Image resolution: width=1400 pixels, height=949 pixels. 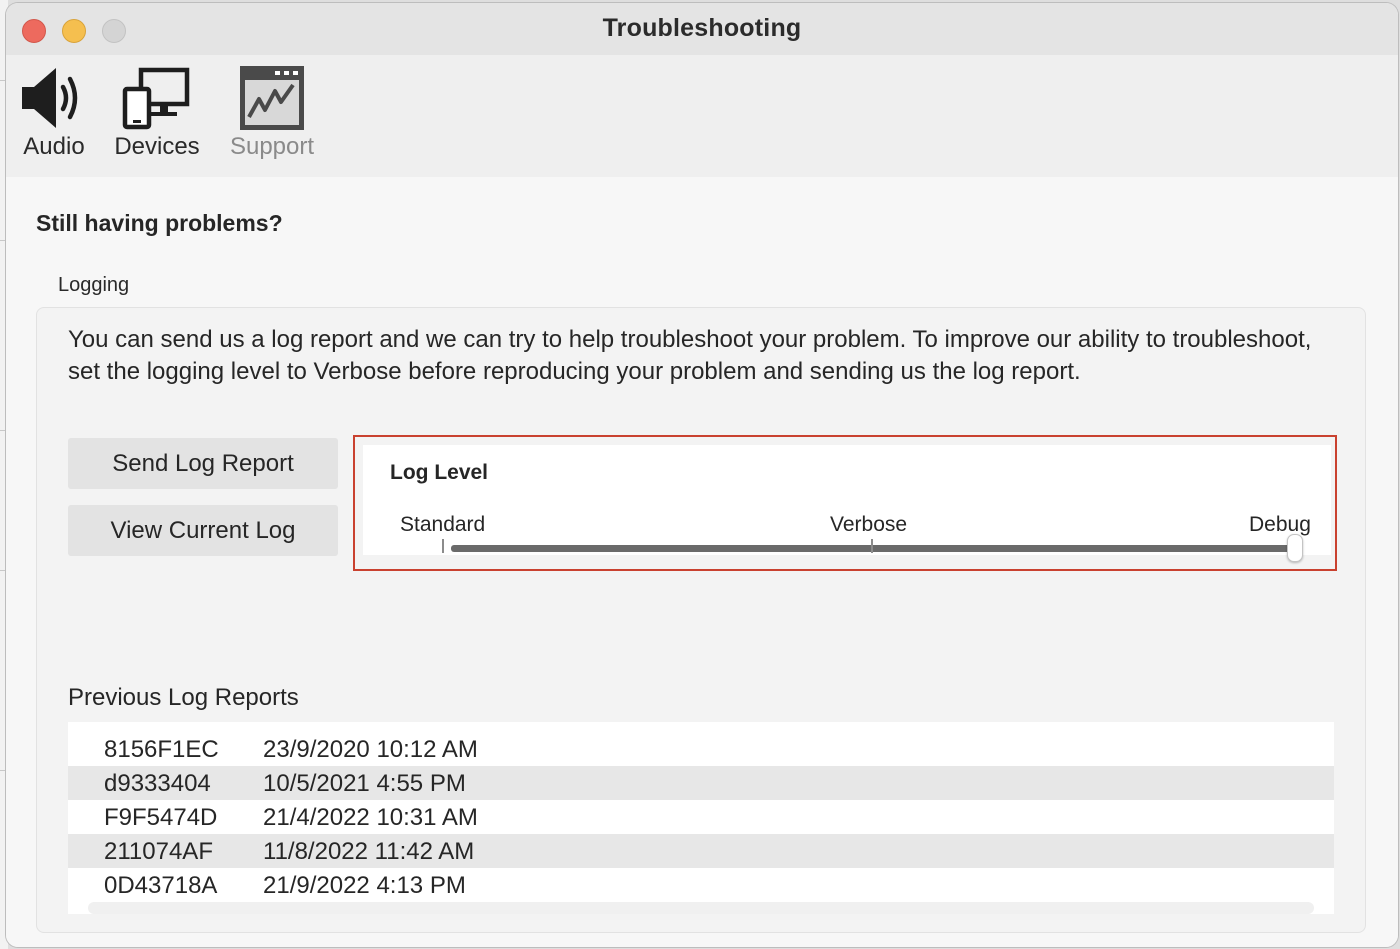 I want to click on log-report-row: 8156F1EC 23/9/2020 10:12 AM, so click(x=701, y=749).